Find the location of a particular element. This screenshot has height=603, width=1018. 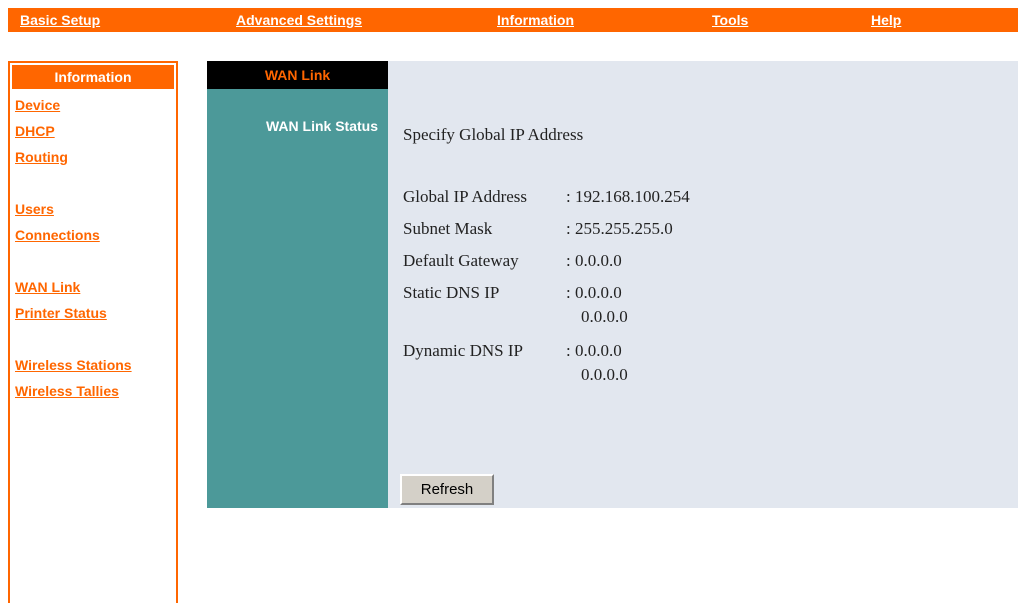

sidebar-header: Information is located at coordinates (93, 77).